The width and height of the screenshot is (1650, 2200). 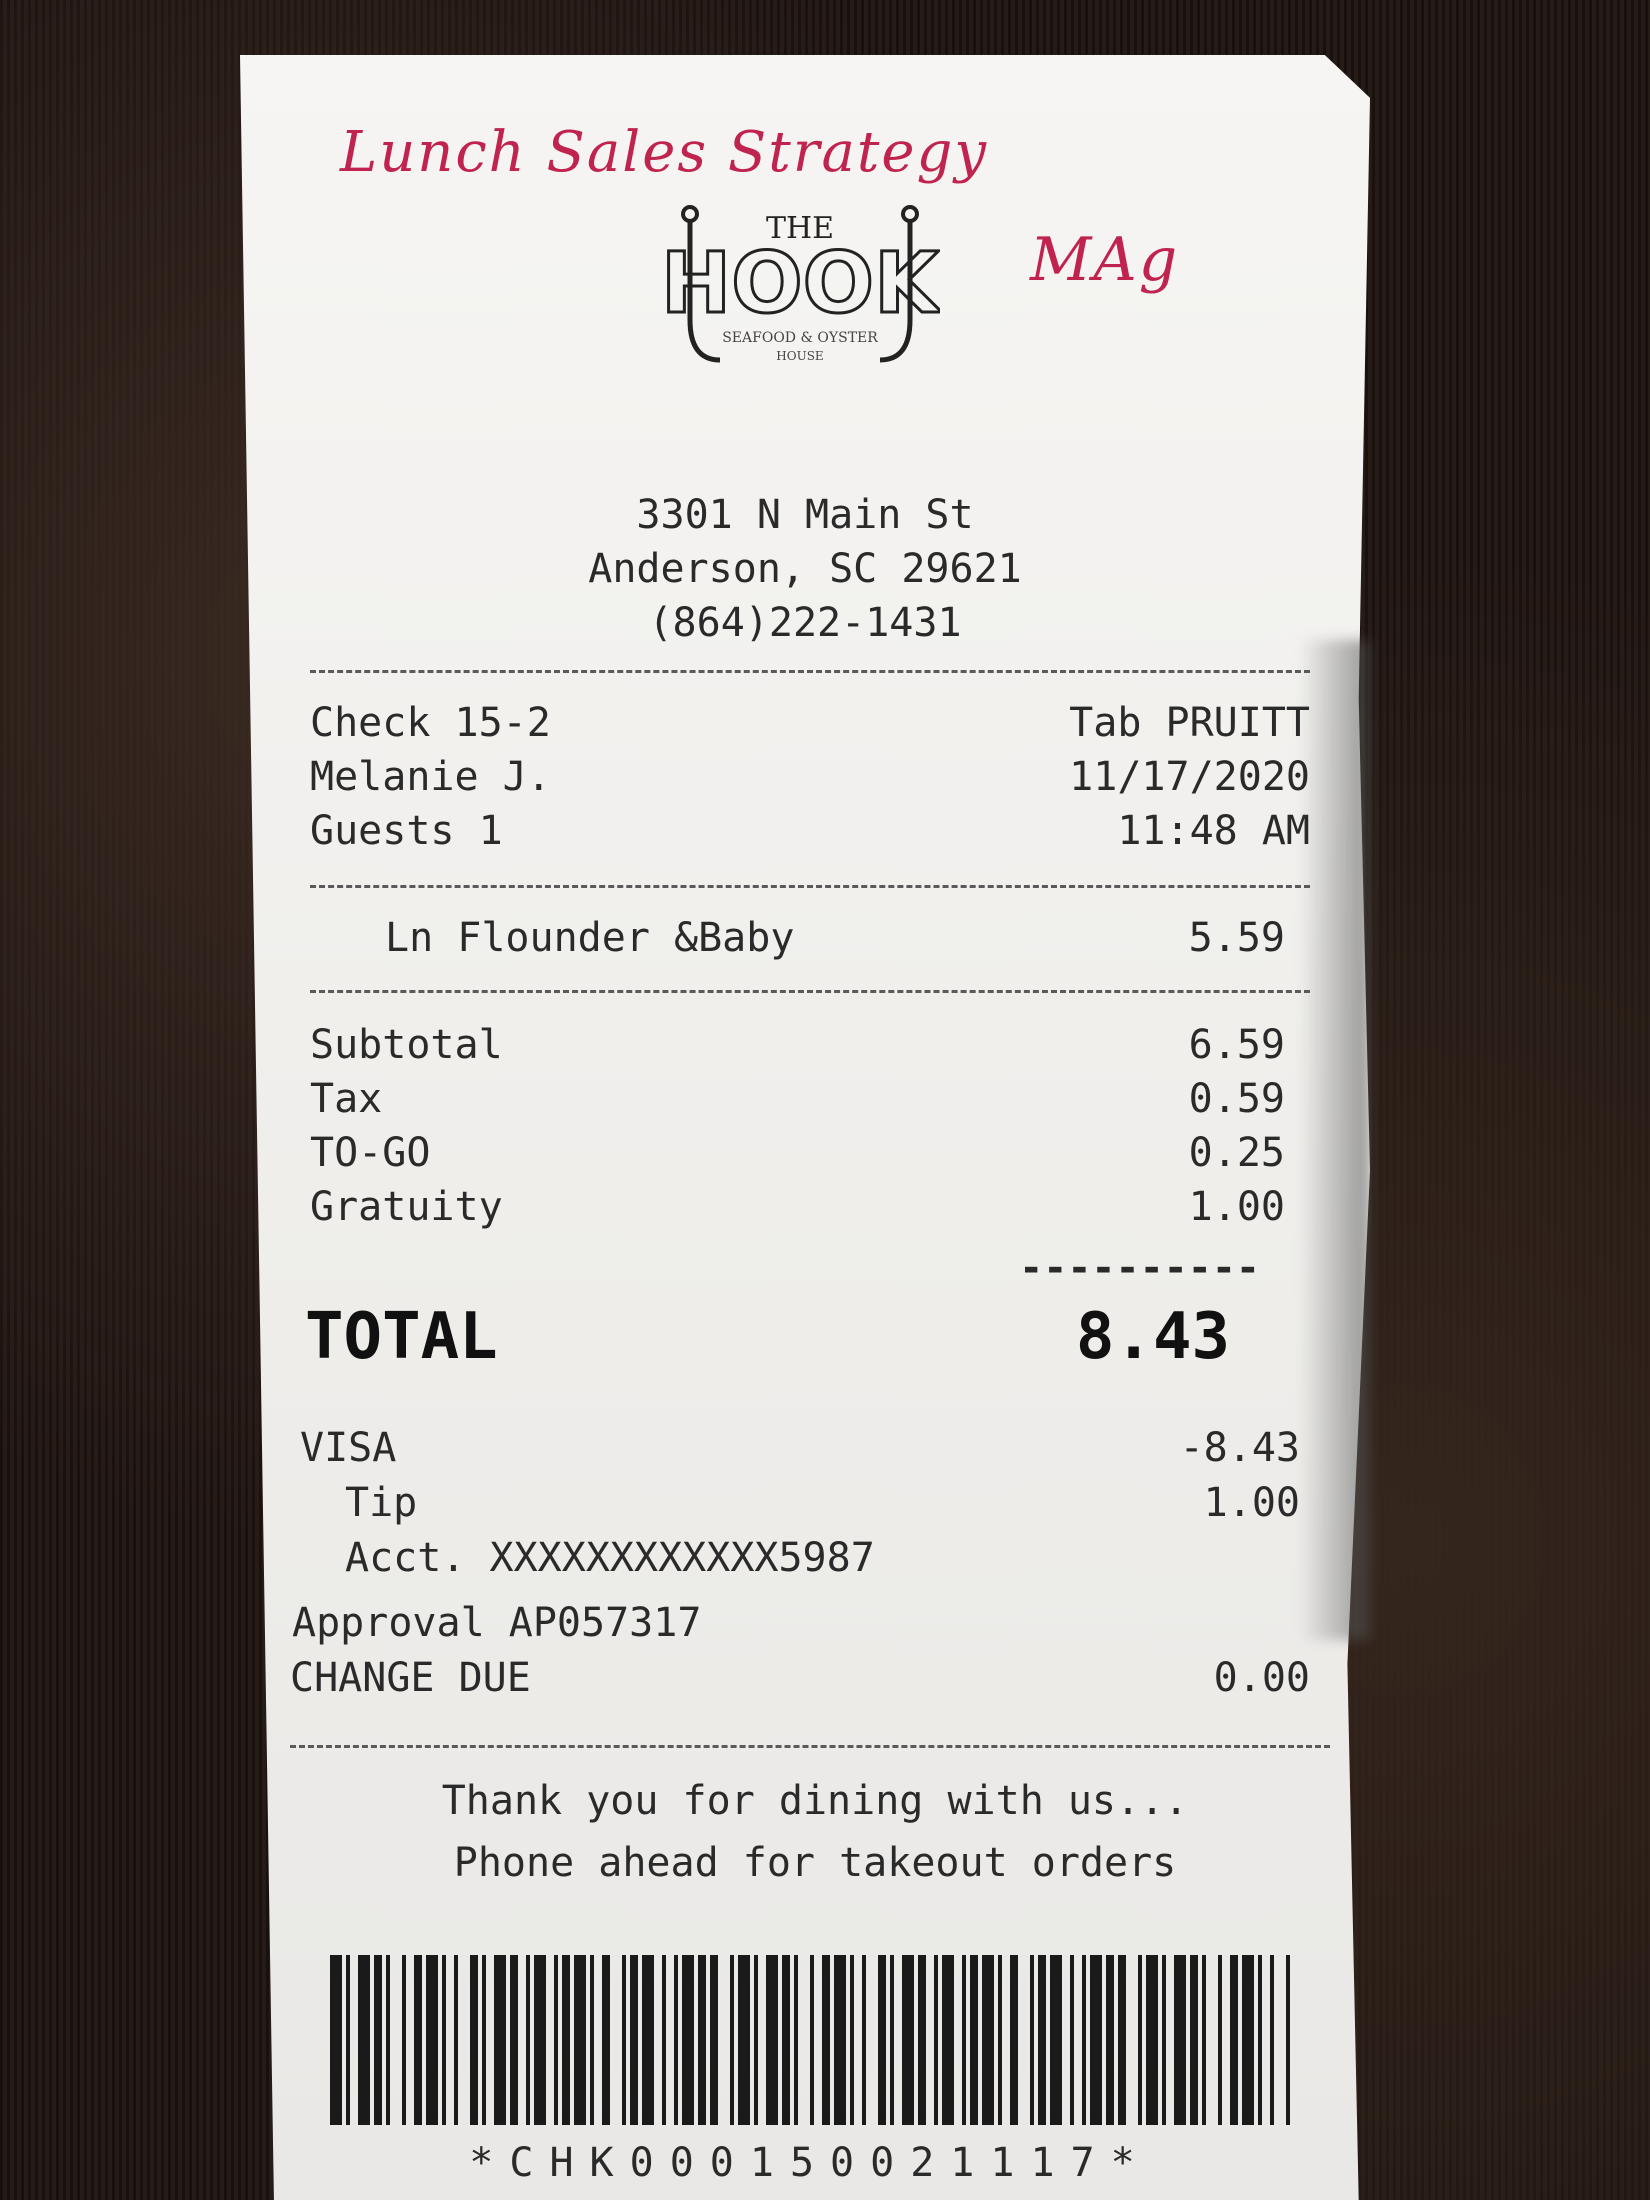 What do you see at coordinates (1335, 1140) in the screenshot?
I see `water-stain` at bounding box center [1335, 1140].